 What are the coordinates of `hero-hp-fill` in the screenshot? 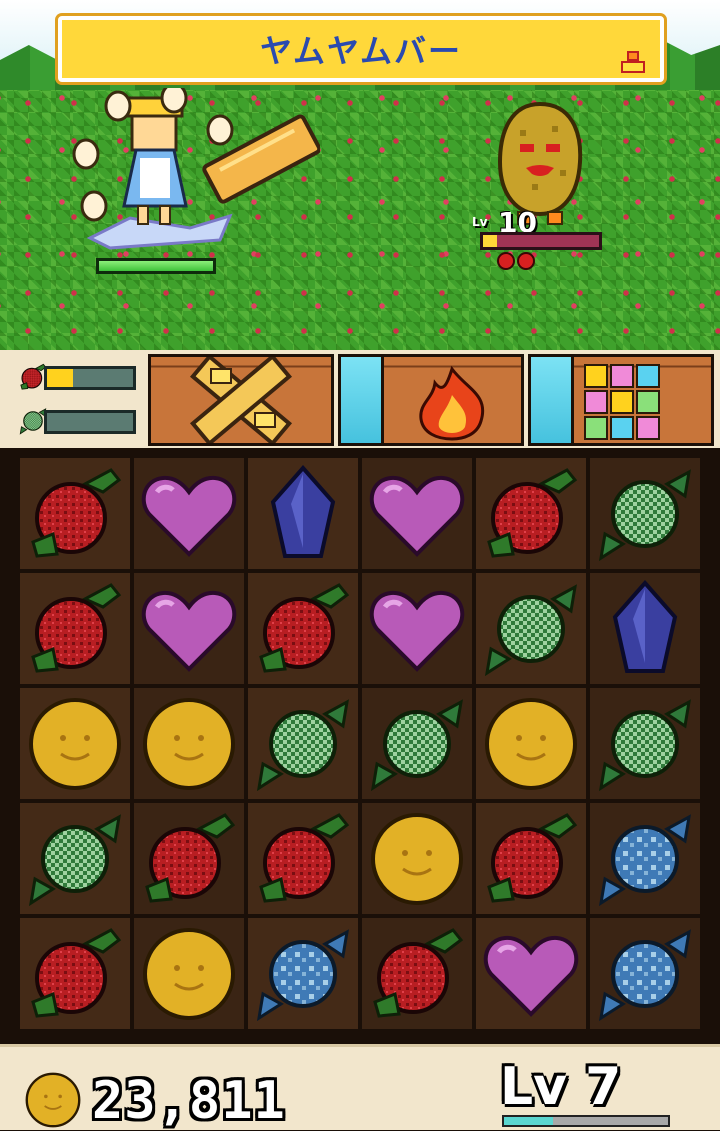 It's located at (156, 266).